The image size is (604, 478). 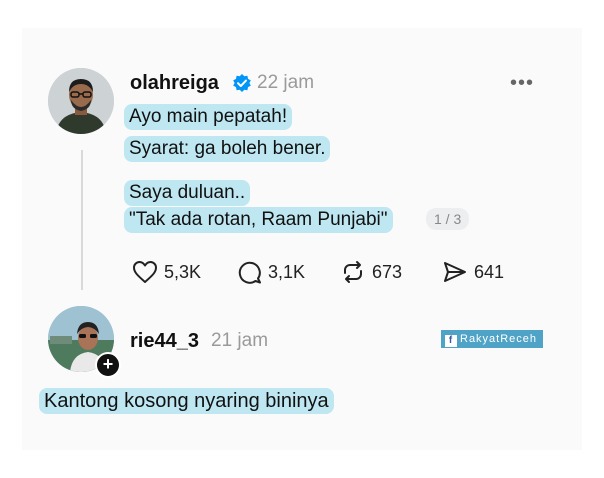 I want to click on comment-count: 3,1K, so click(x=287, y=271).